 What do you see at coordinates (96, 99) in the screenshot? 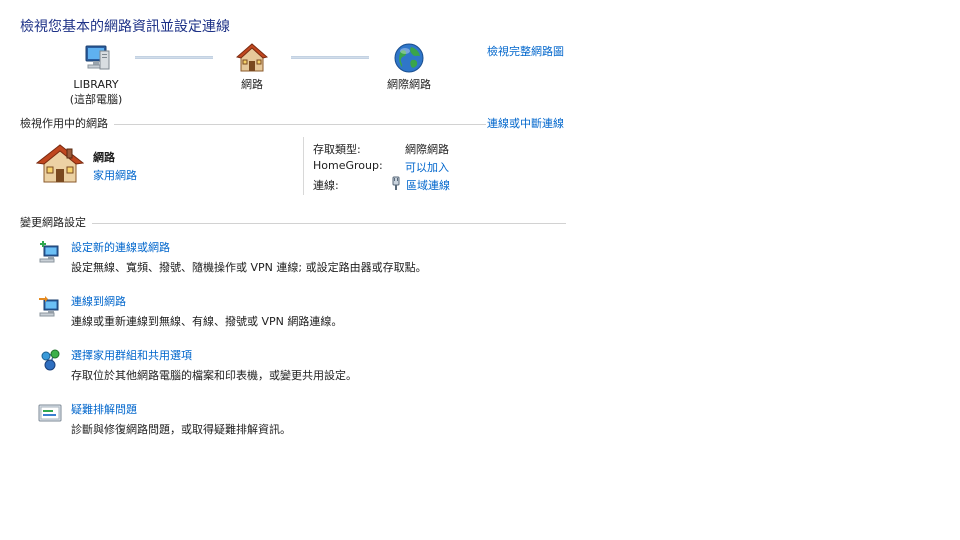
I see `computer-sub-label: (這部電腦)` at bounding box center [96, 99].